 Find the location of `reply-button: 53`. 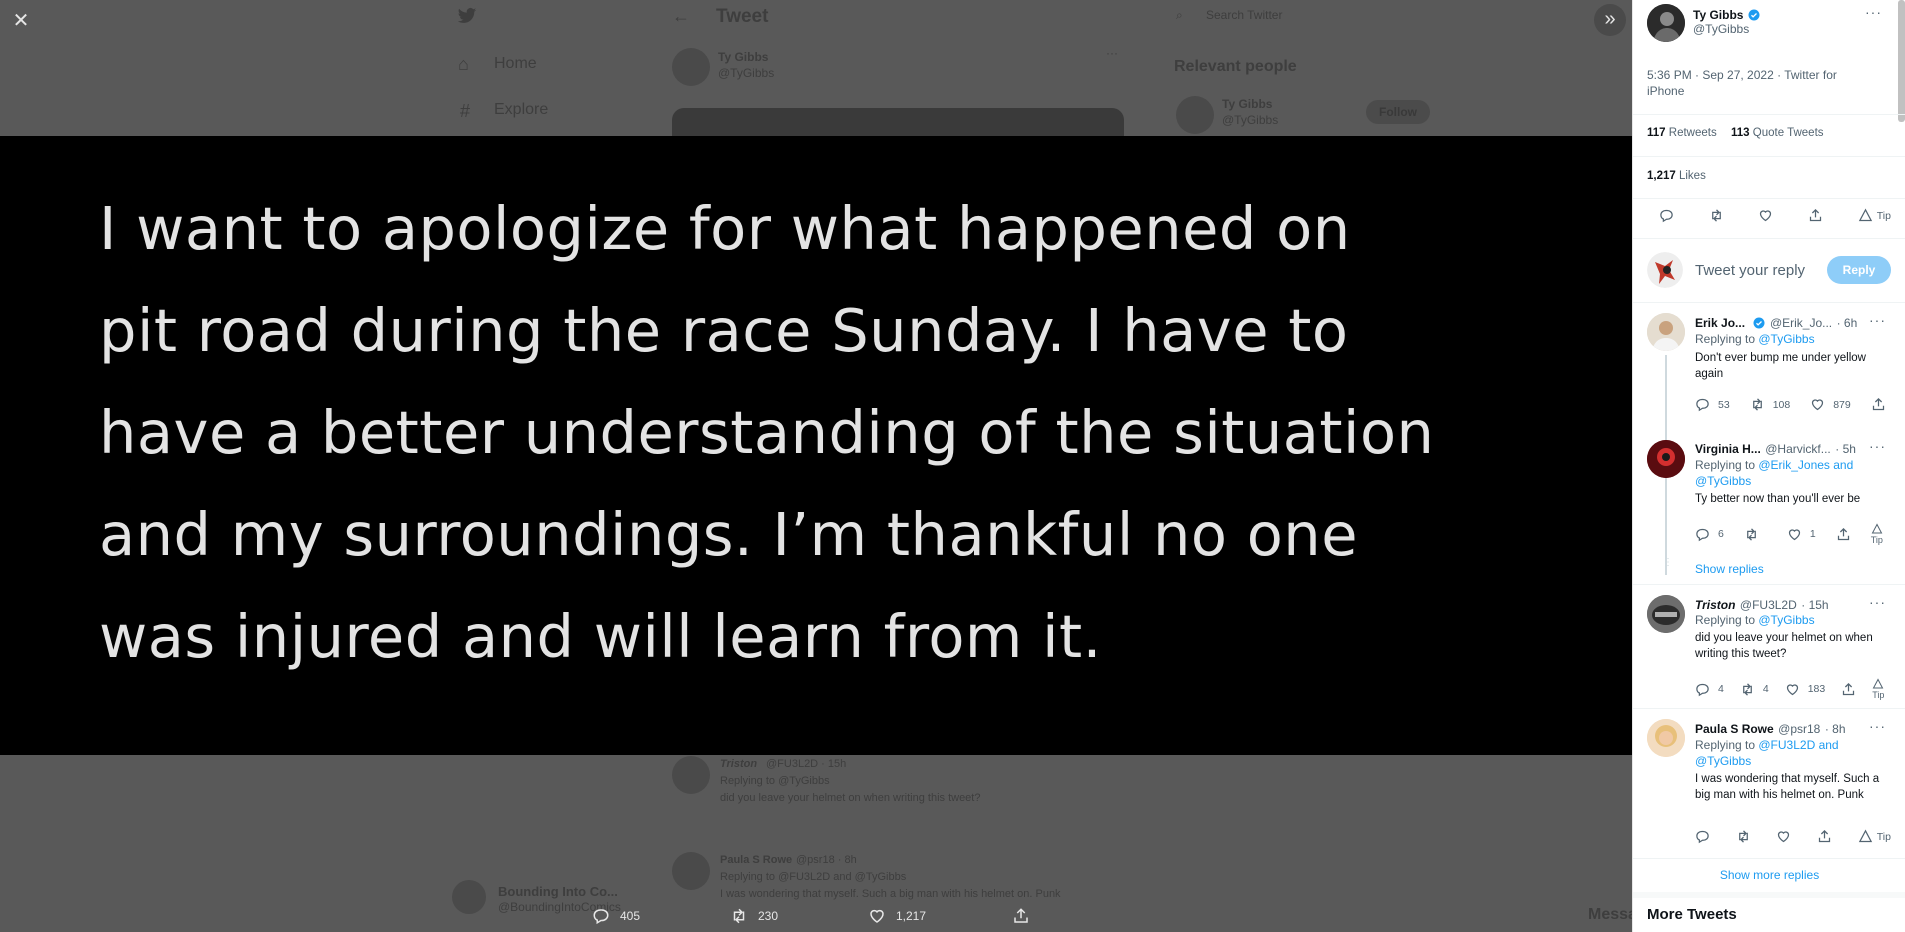

reply-button: 53 is located at coordinates (1712, 404).